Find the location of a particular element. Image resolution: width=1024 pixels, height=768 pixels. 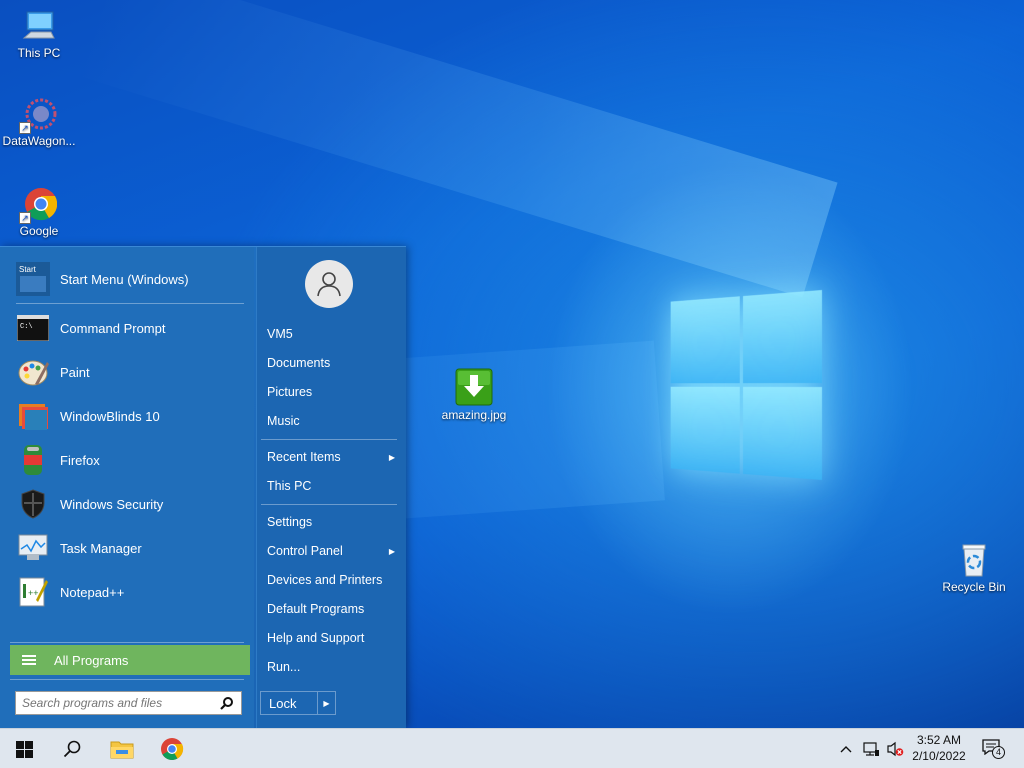

program-label: Task Manager is located at coordinates (101, 548).